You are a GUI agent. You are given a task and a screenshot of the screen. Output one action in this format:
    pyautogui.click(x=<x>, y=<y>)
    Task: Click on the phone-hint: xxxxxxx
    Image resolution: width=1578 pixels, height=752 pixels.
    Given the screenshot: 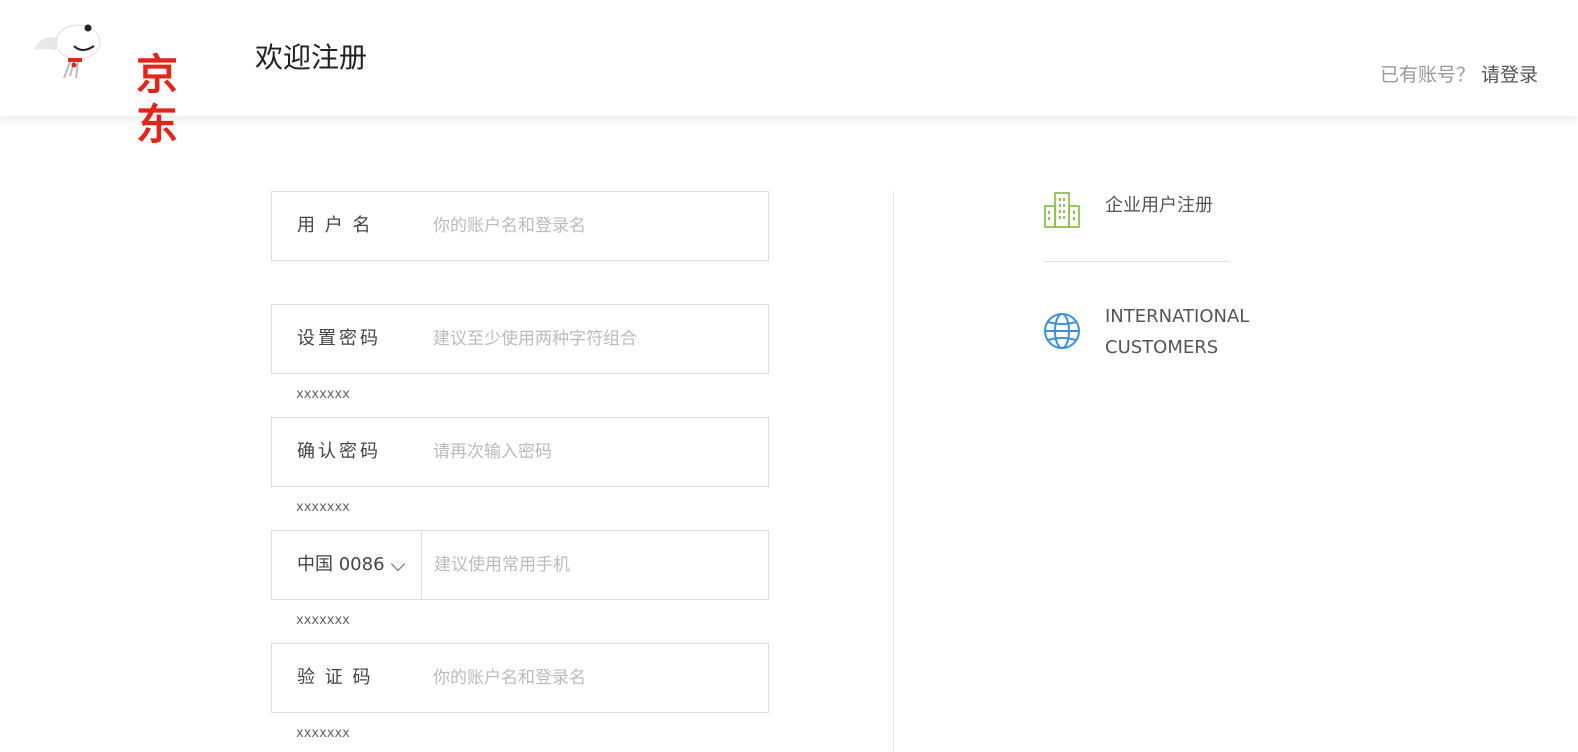 What is the action you would take?
    pyautogui.click(x=323, y=620)
    